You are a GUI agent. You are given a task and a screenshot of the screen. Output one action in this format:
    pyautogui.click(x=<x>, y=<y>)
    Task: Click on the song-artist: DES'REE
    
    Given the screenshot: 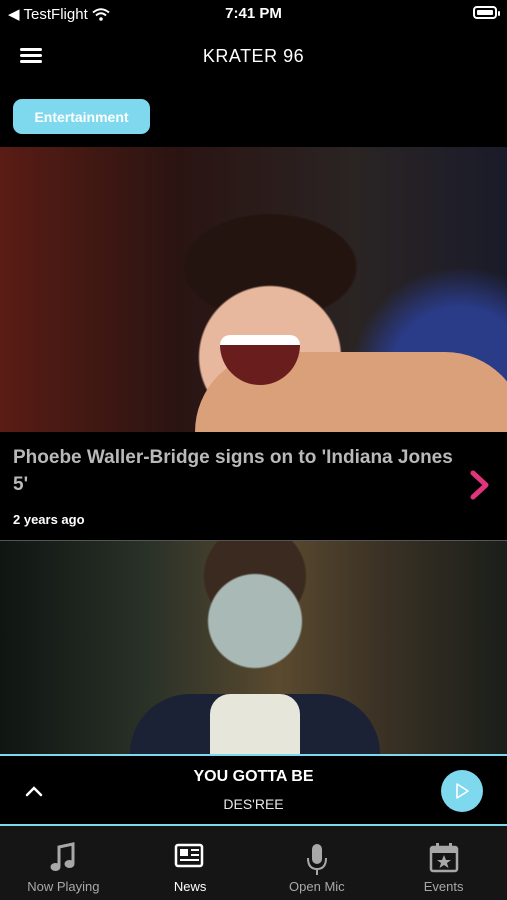 What is the action you would take?
    pyautogui.click(x=253, y=804)
    